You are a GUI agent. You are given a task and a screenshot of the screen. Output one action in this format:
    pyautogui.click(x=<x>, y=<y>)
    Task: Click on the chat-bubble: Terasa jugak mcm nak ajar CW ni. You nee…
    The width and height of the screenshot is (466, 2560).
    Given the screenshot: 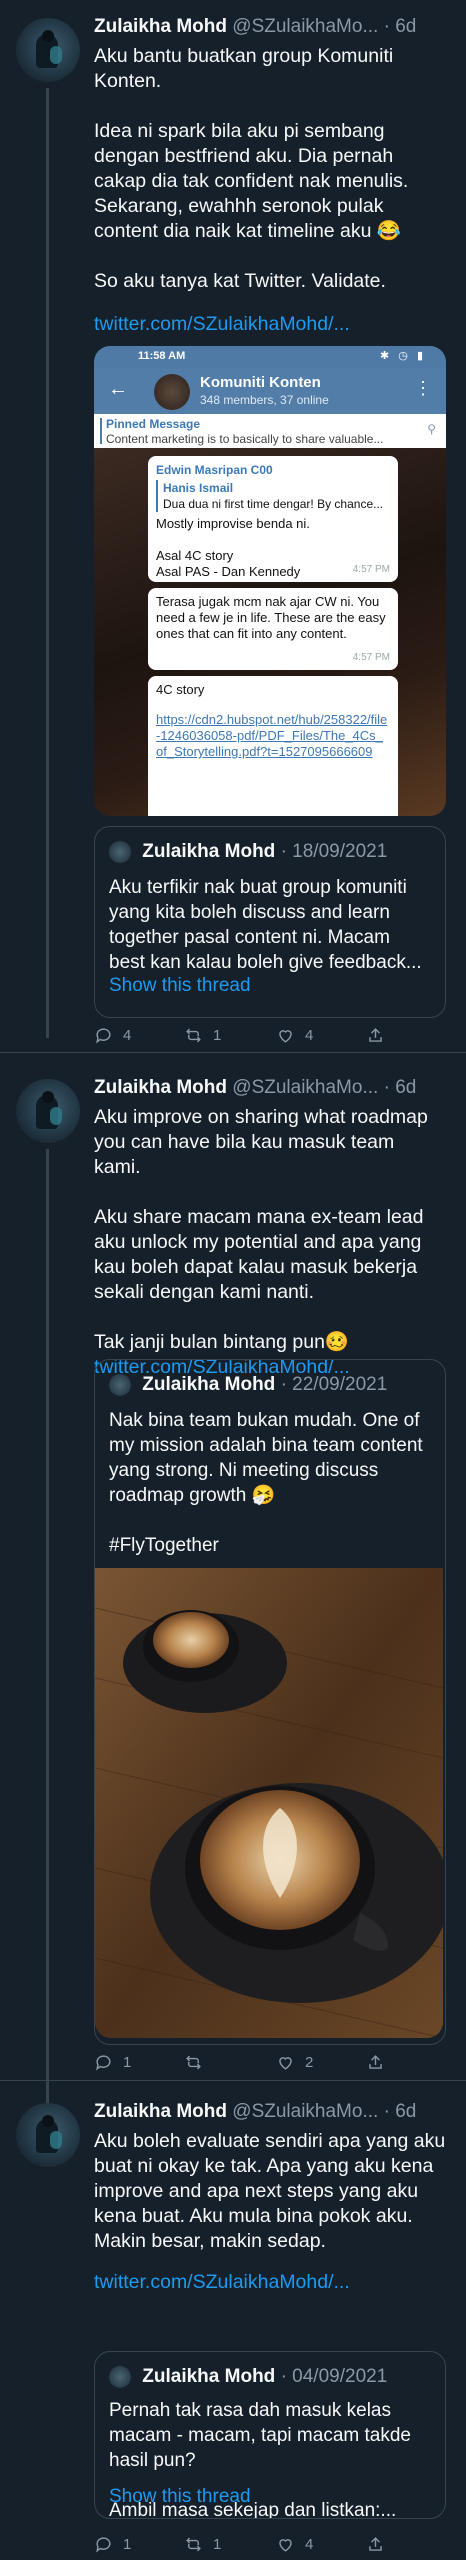 What is the action you would take?
    pyautogui.click(x=273, y=629)
    